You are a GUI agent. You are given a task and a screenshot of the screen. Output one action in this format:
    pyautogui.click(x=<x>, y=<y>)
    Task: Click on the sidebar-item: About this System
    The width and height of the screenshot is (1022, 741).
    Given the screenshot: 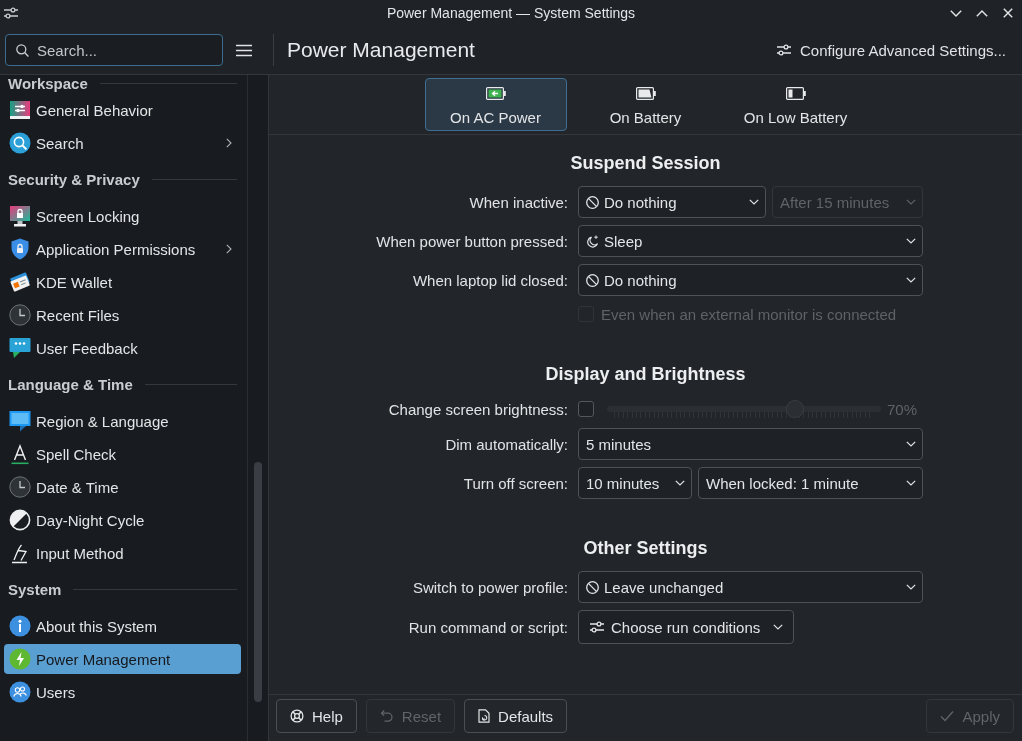 What is the action you would take?
    pyautogui.click(x=122, y=626)
    